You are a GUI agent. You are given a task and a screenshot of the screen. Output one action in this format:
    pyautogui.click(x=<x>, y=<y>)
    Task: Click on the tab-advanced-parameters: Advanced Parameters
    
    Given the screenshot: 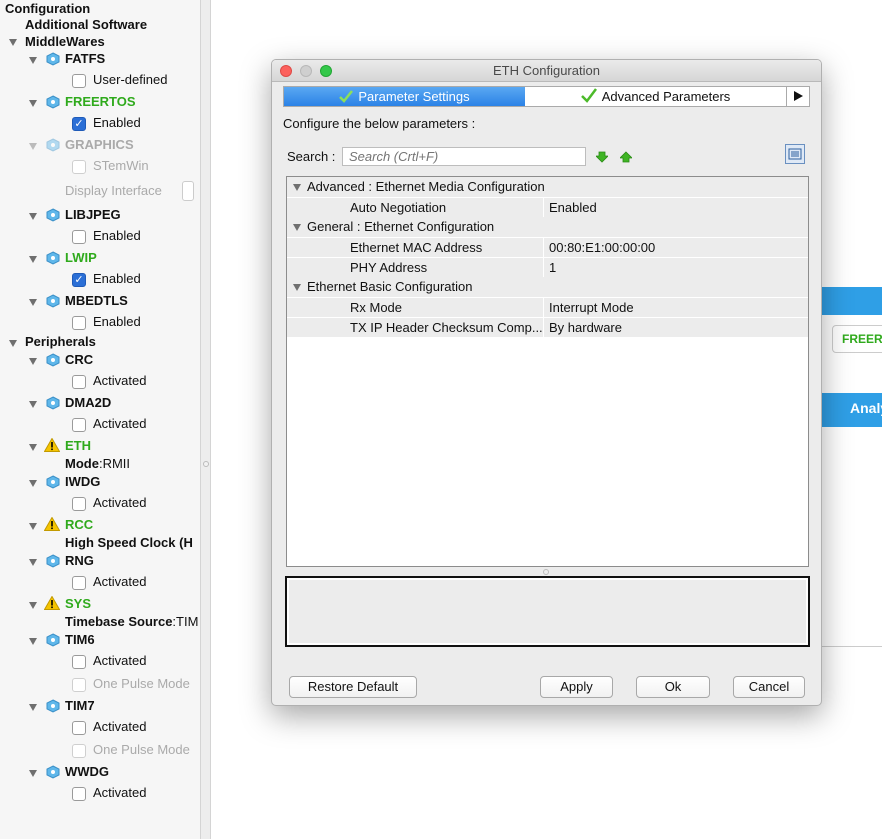 What is the action you would take?
    pyautogui.click(x=656, y=96)
    